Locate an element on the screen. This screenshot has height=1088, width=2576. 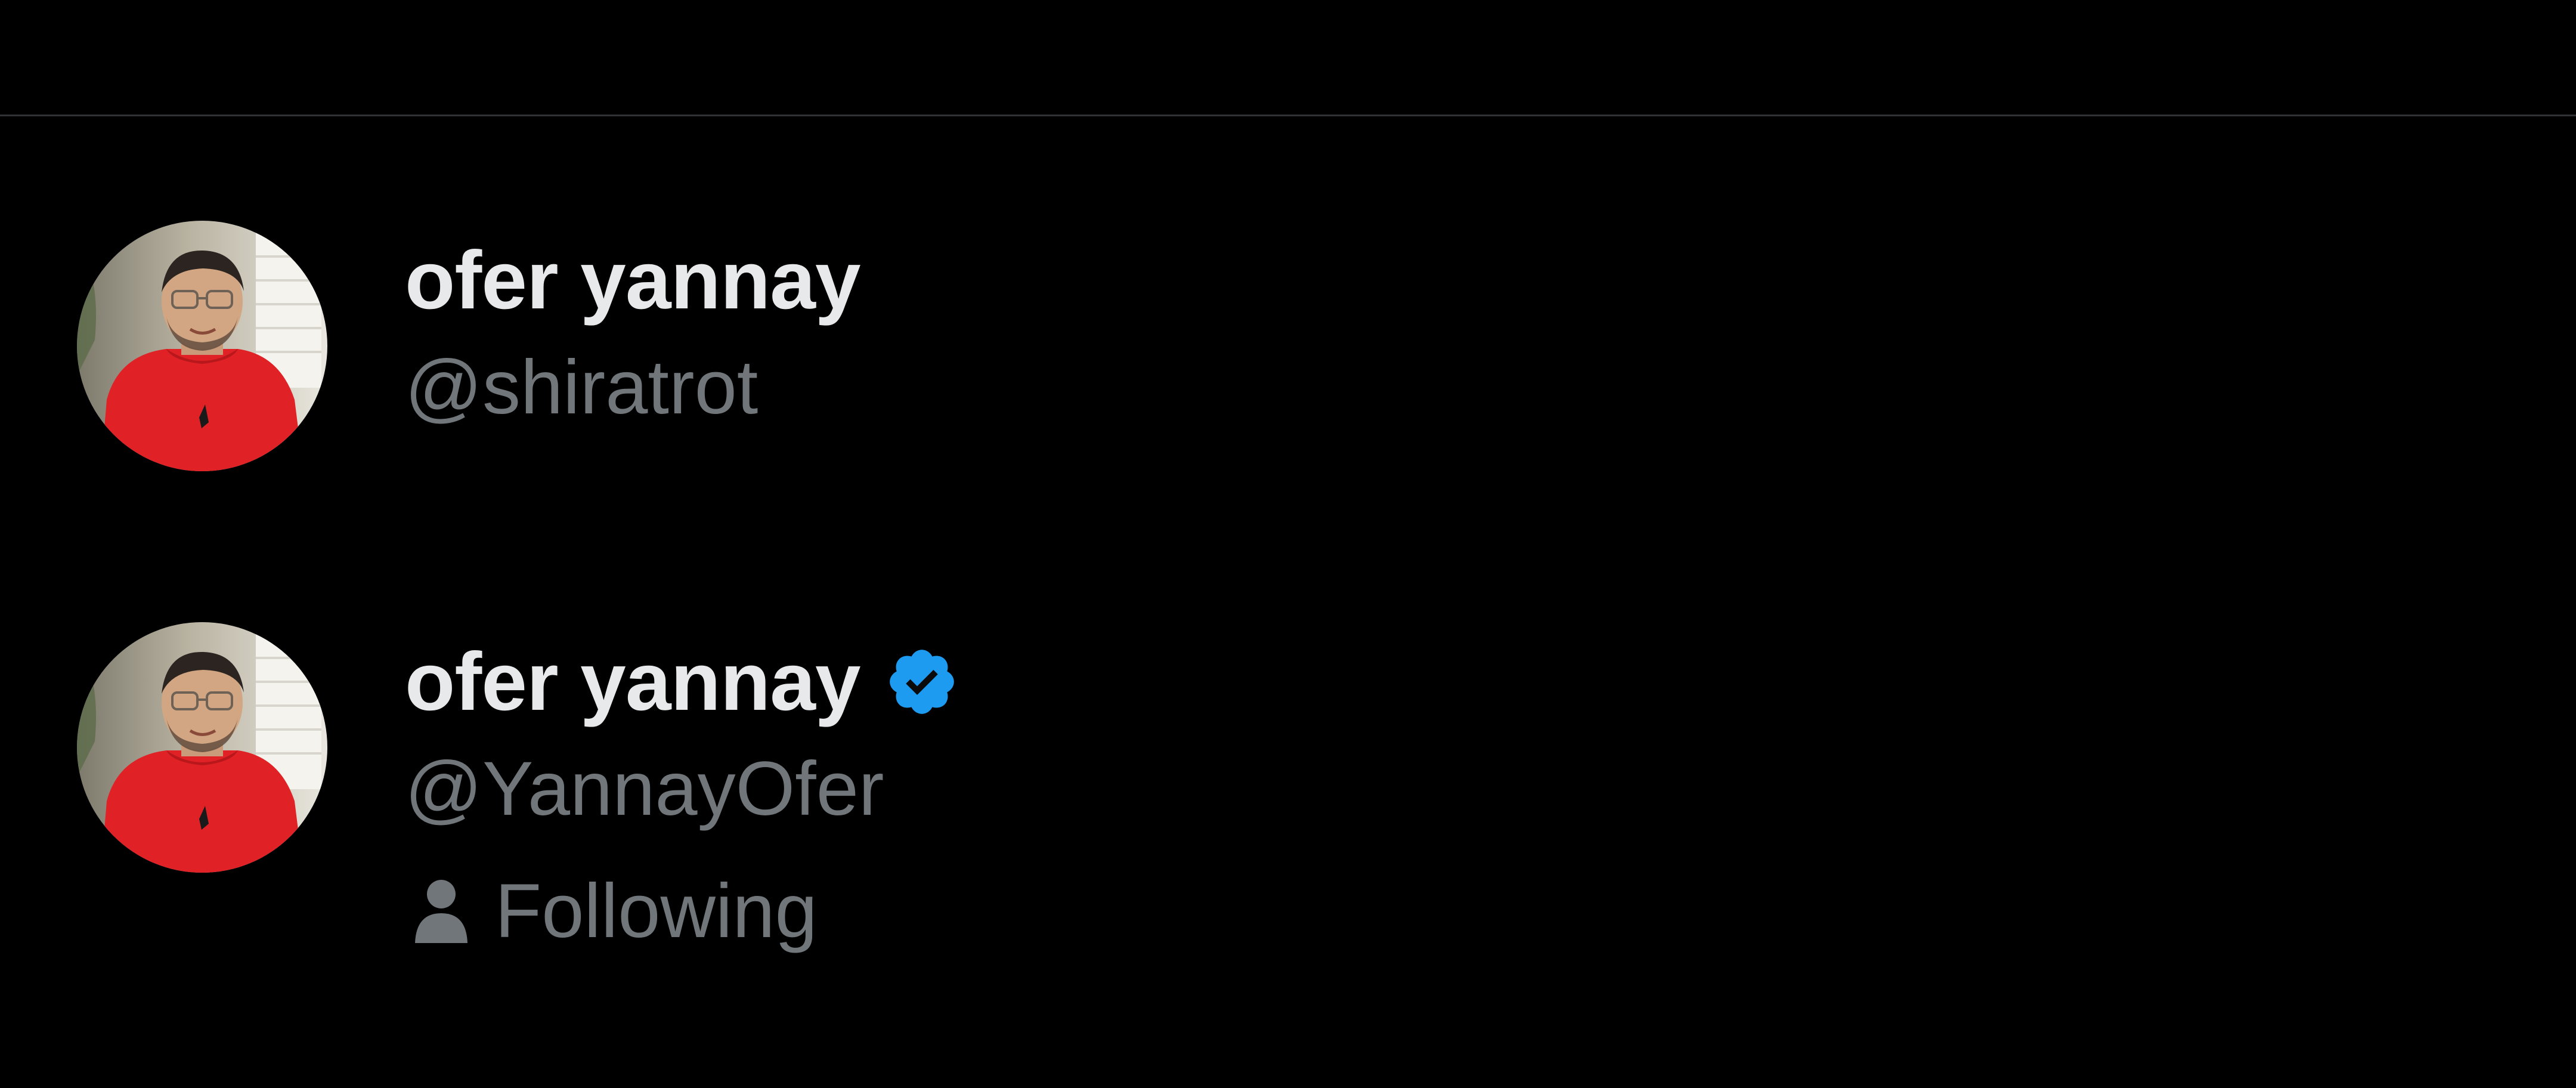
user-handle: @shiratrot is located at coordinates (581, 387).